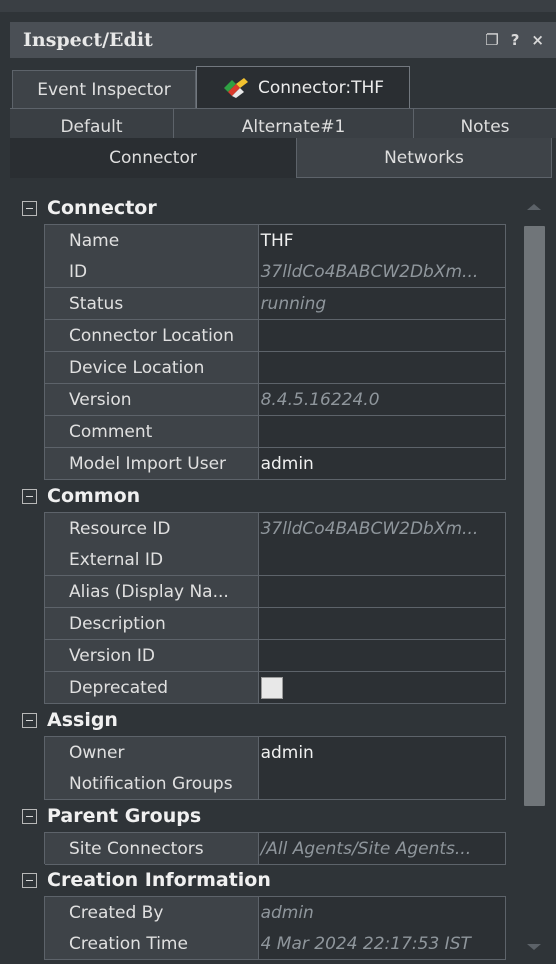  Describe the element at coordinates (382, 944) in the screenshot. I see `property-value: 4 Mar 2024 22:17:53 IST` at that location.